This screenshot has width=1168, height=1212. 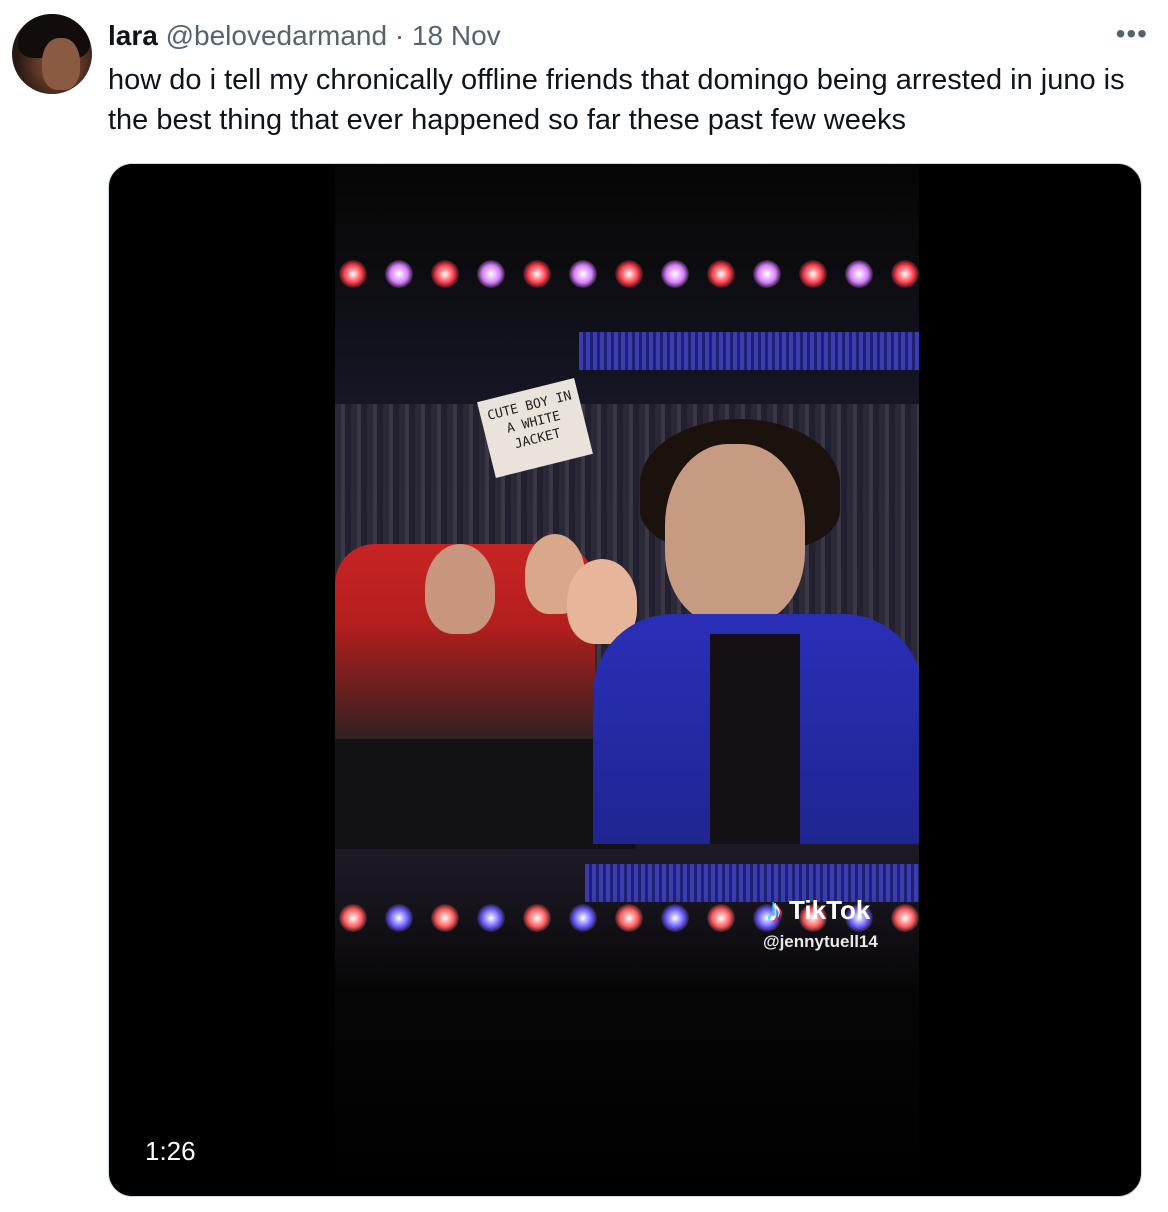 I want to click on fan-face, so click(x=460, y=589).